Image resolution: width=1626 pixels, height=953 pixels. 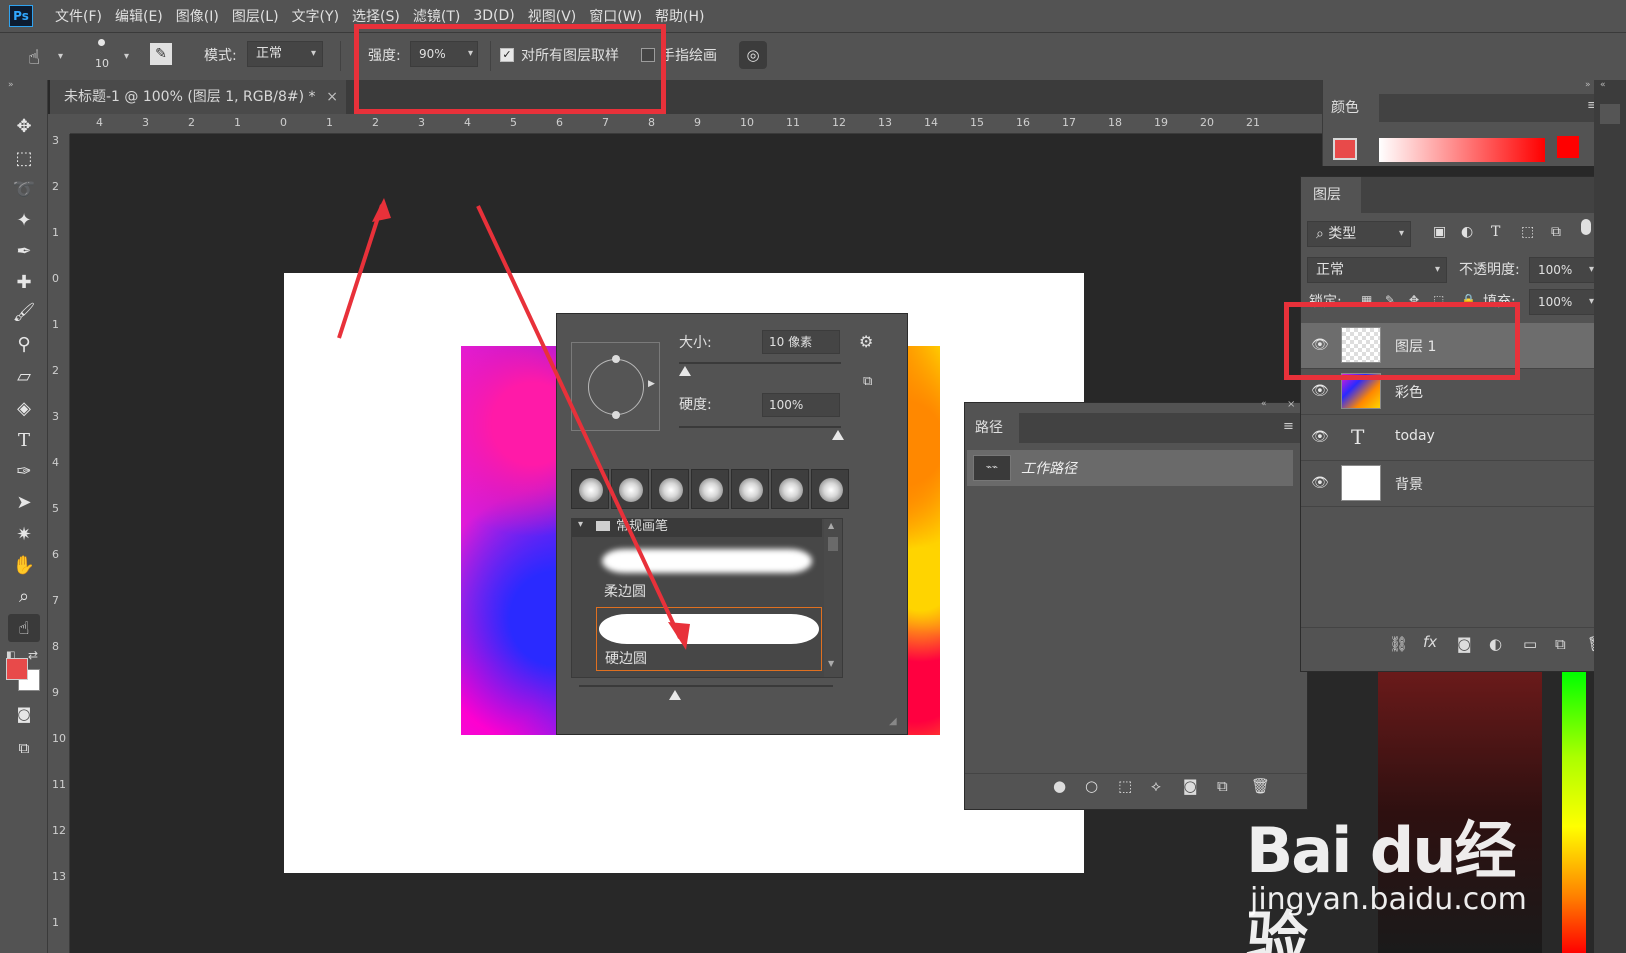 I want to click on menu-layer: 图层(L), so click(x=255, y=16).